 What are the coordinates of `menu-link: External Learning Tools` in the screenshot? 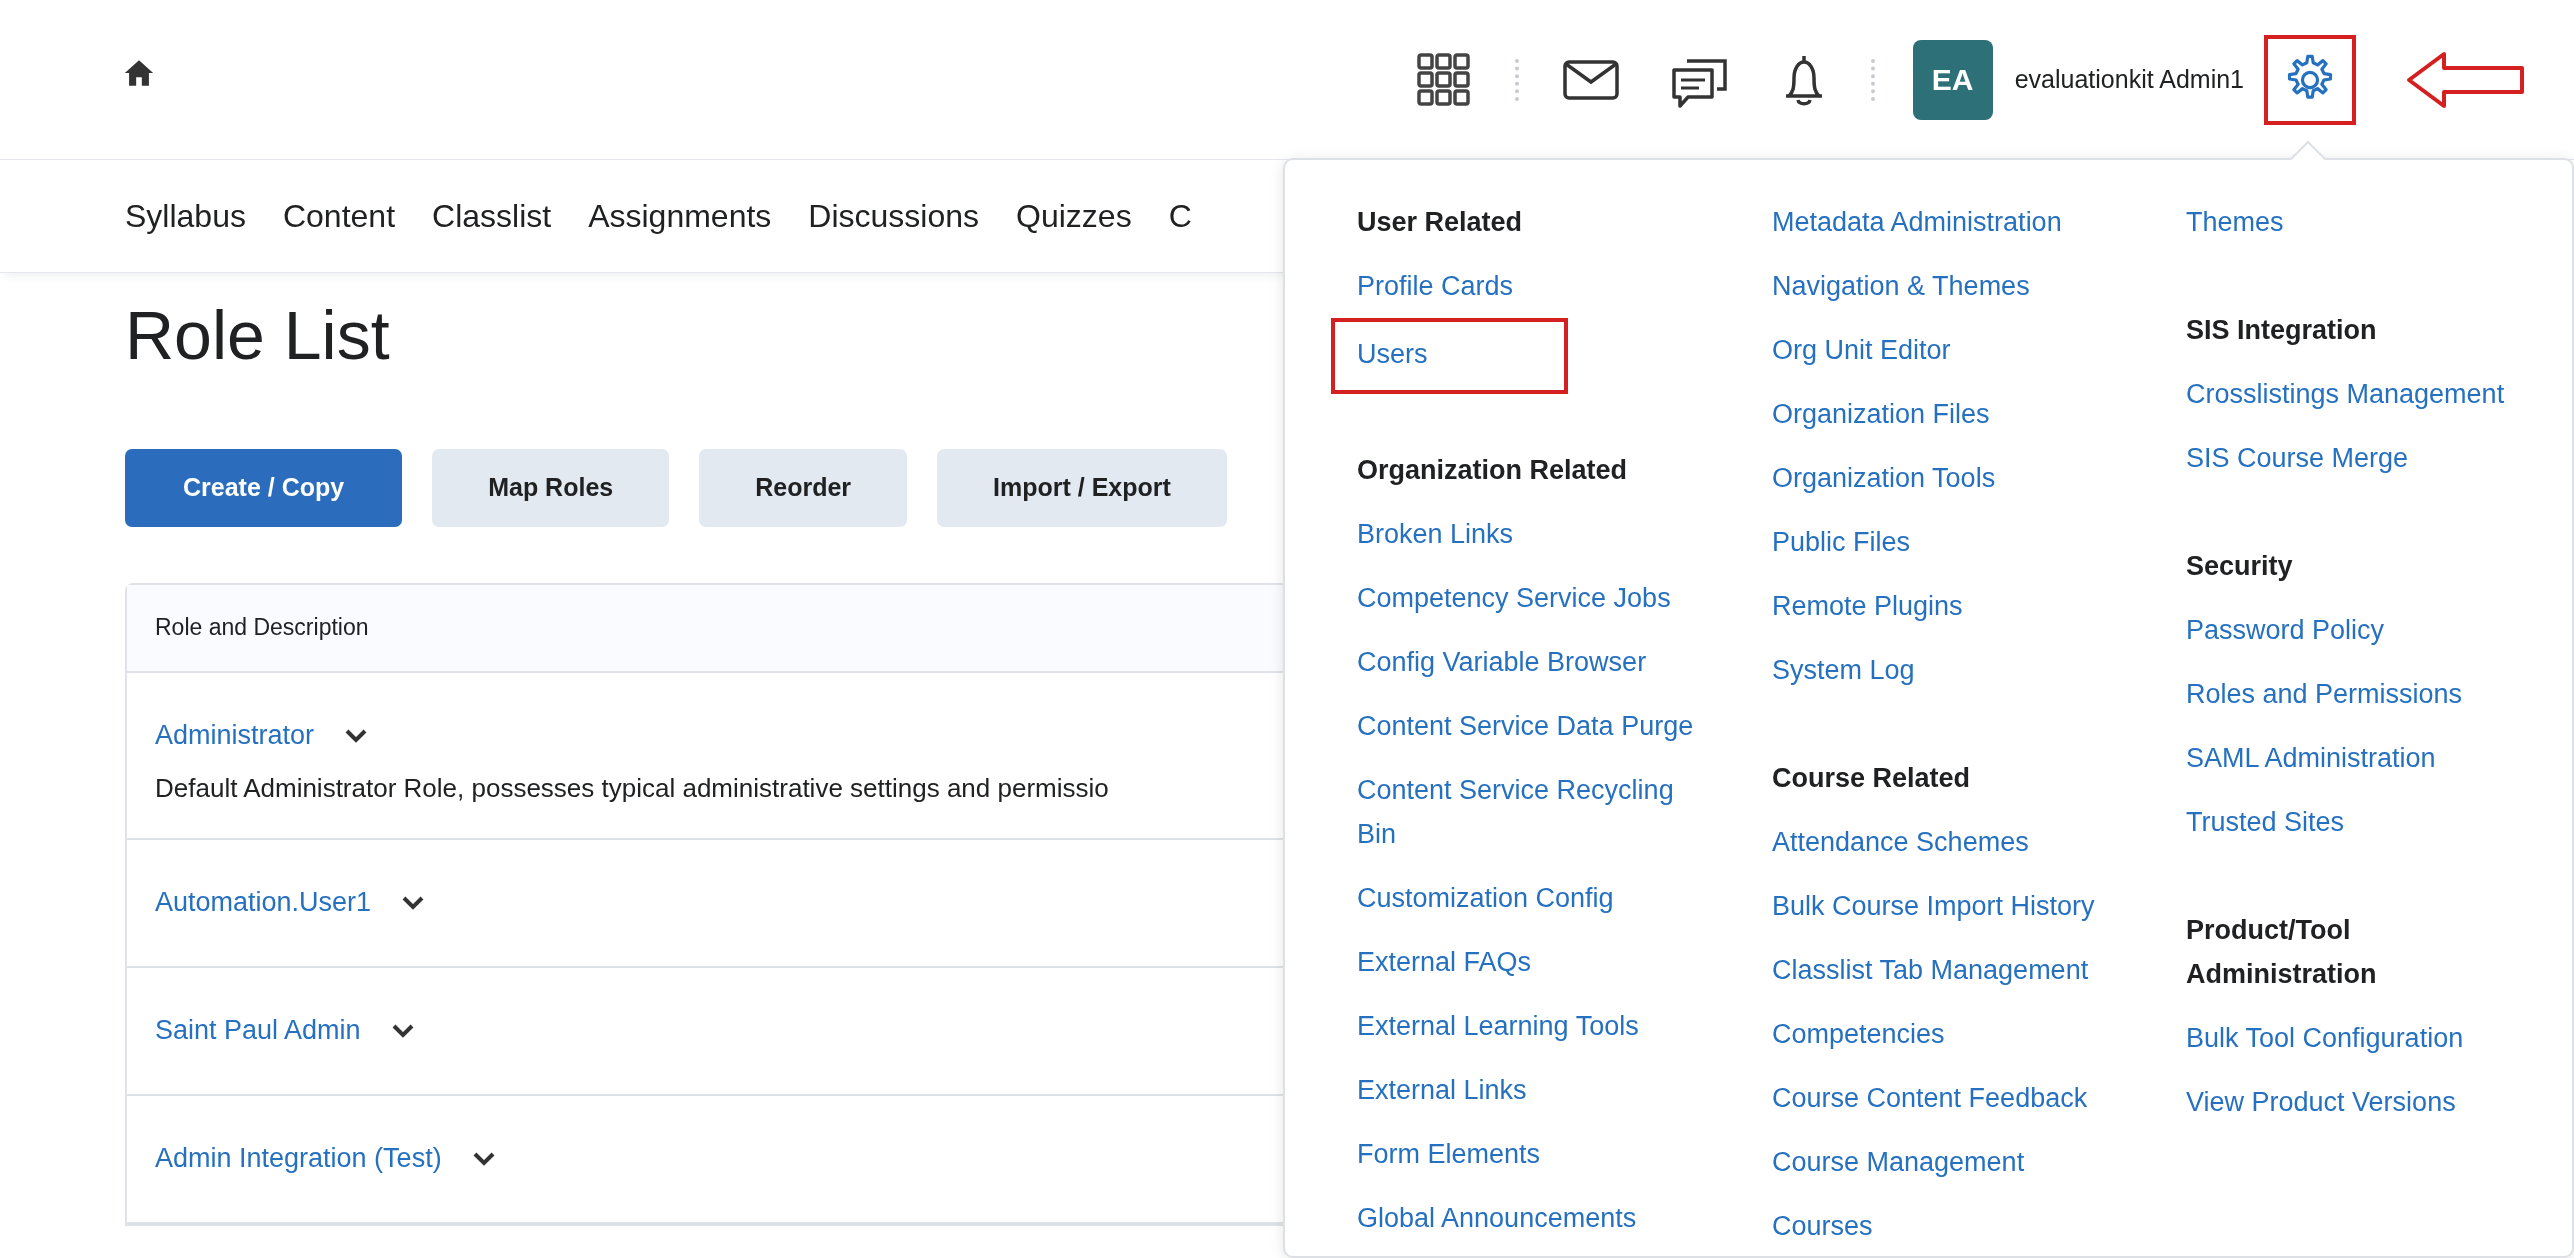 It's located at (1498, 1026).